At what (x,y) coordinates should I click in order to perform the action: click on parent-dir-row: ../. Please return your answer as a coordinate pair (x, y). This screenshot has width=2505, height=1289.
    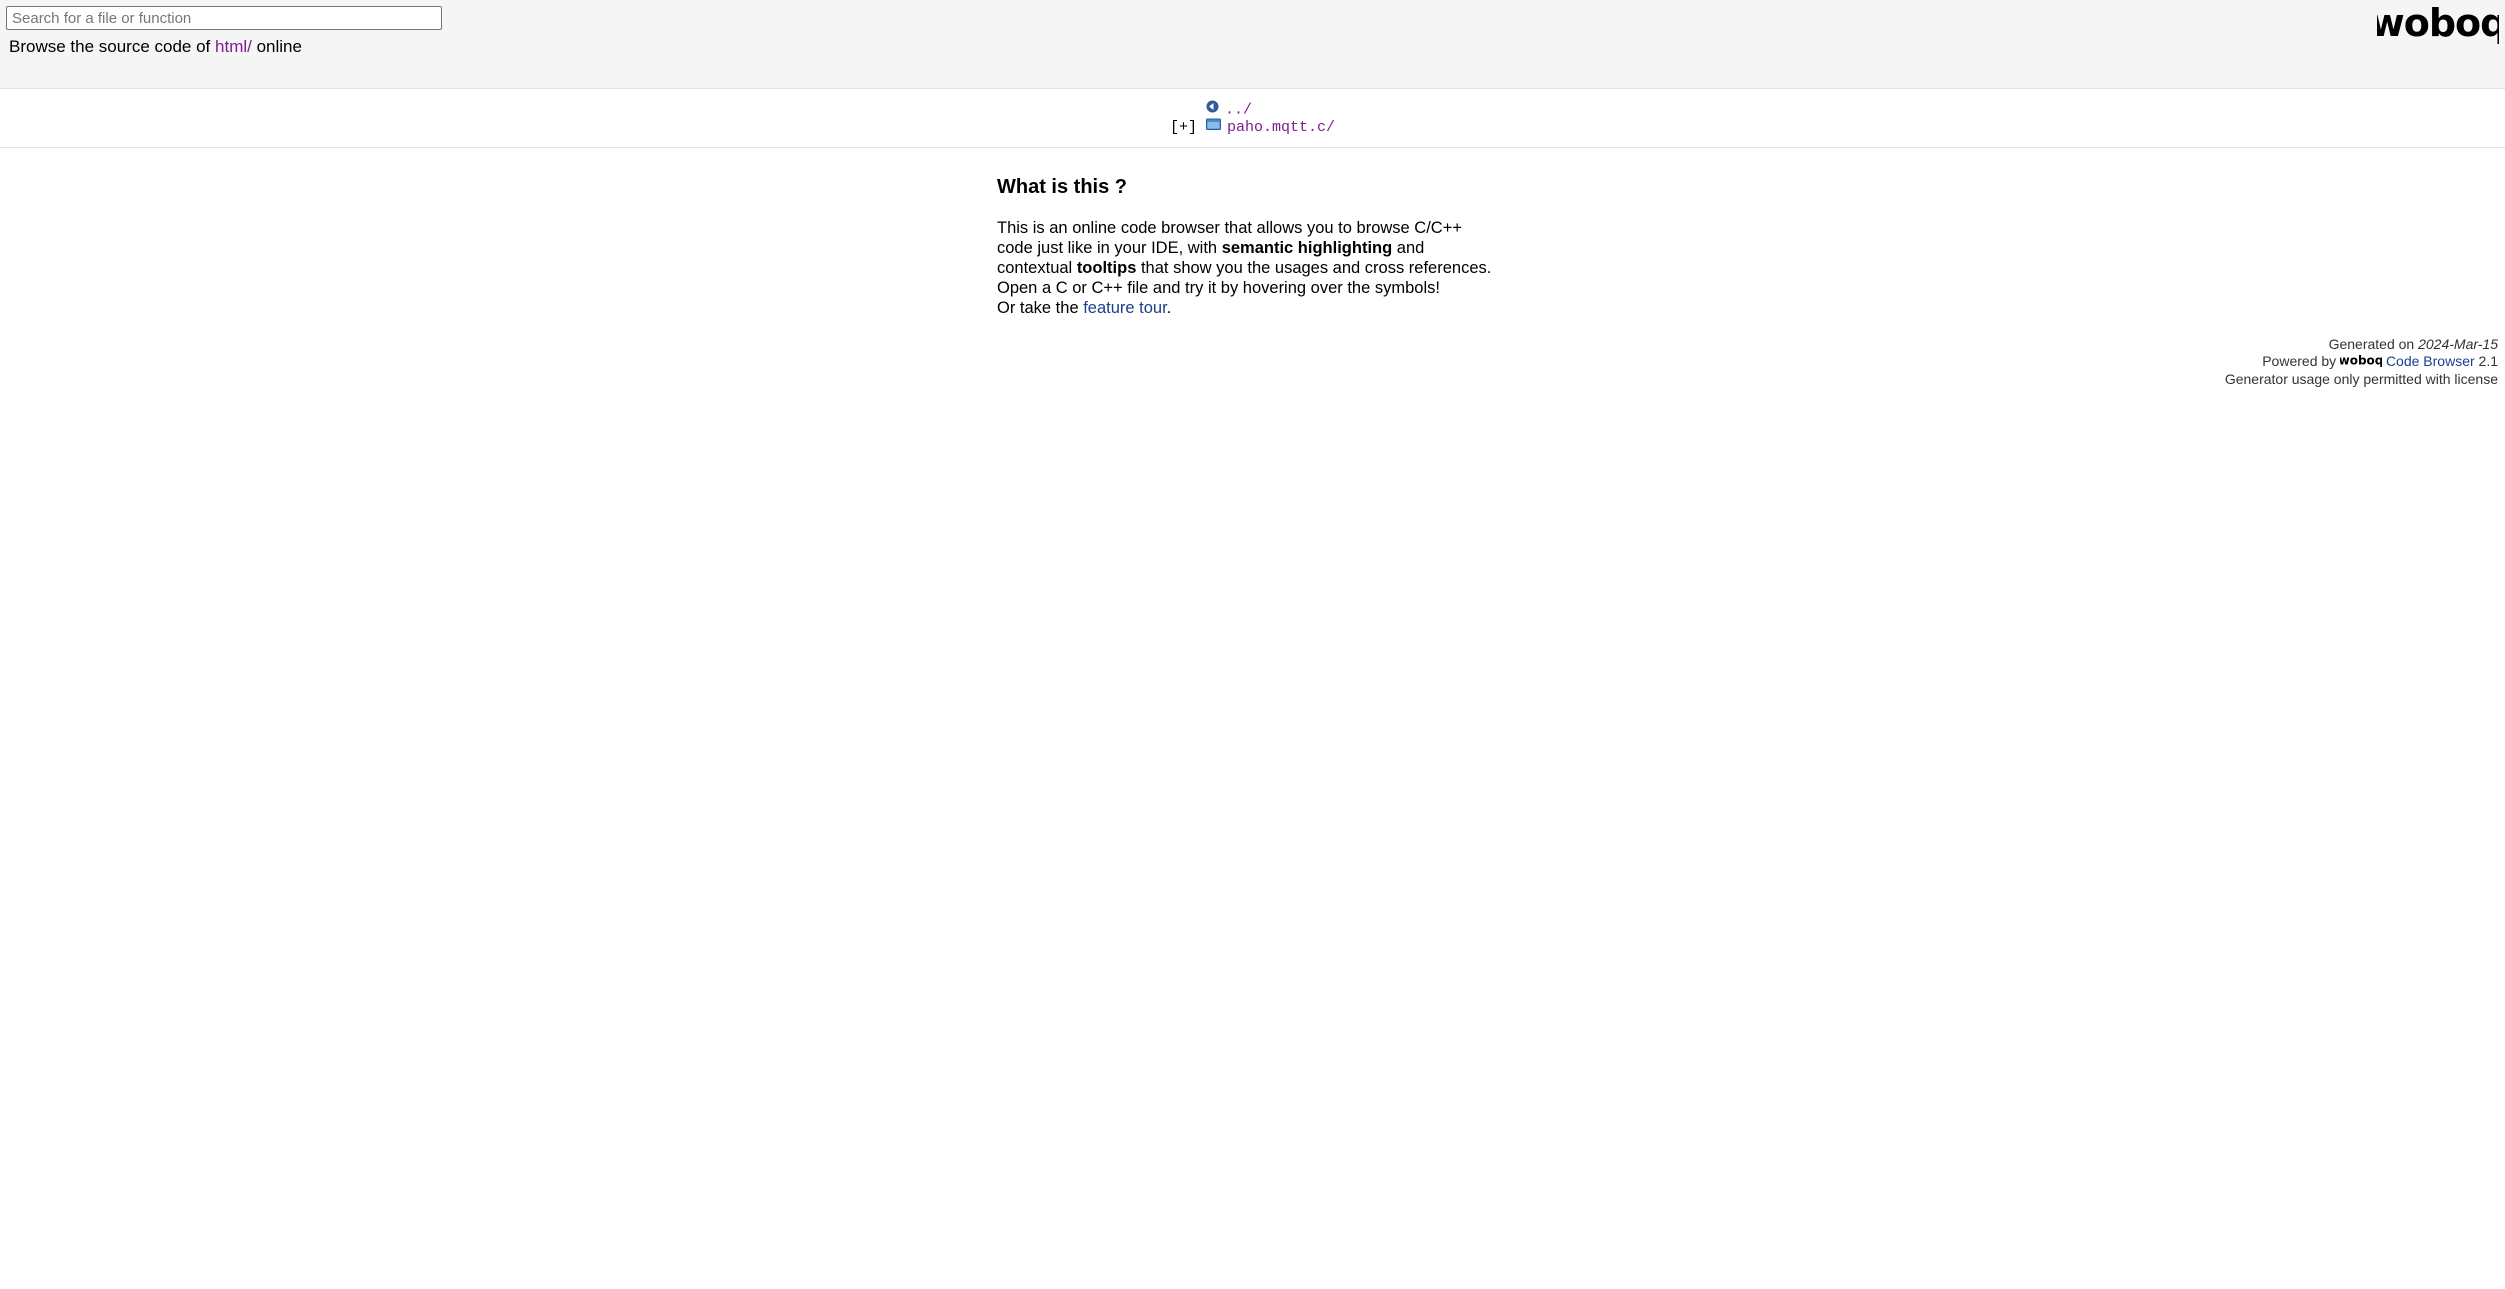
    Looking at the image, I should click on (1229, 109).